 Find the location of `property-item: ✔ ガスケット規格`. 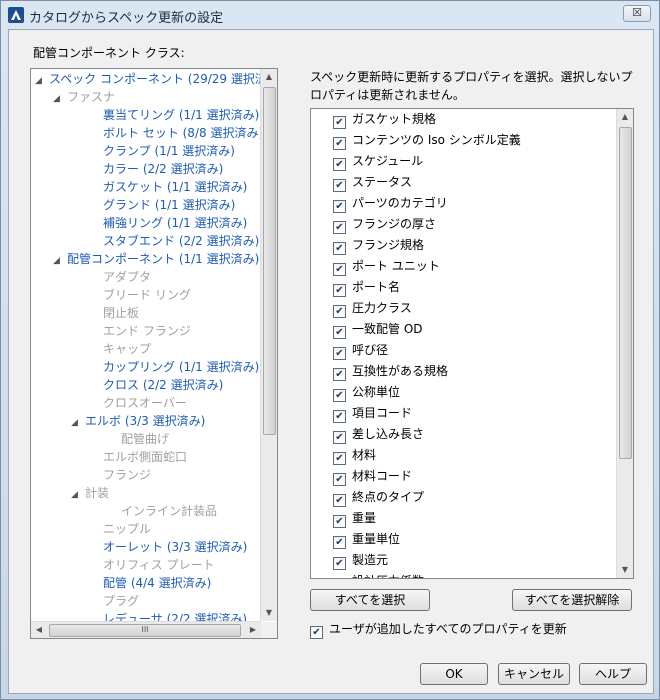

property-item: ✔ ガスケット規格 is located at coordinates (384, 119).